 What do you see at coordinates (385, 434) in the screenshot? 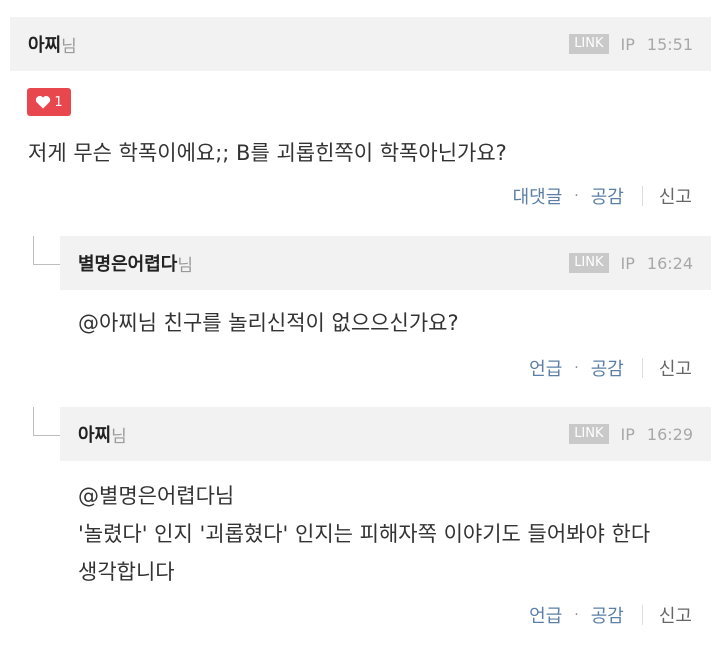
I see `comment-header: 아찌 님 LINK IP 16:29` at bounding box center [385, 434].